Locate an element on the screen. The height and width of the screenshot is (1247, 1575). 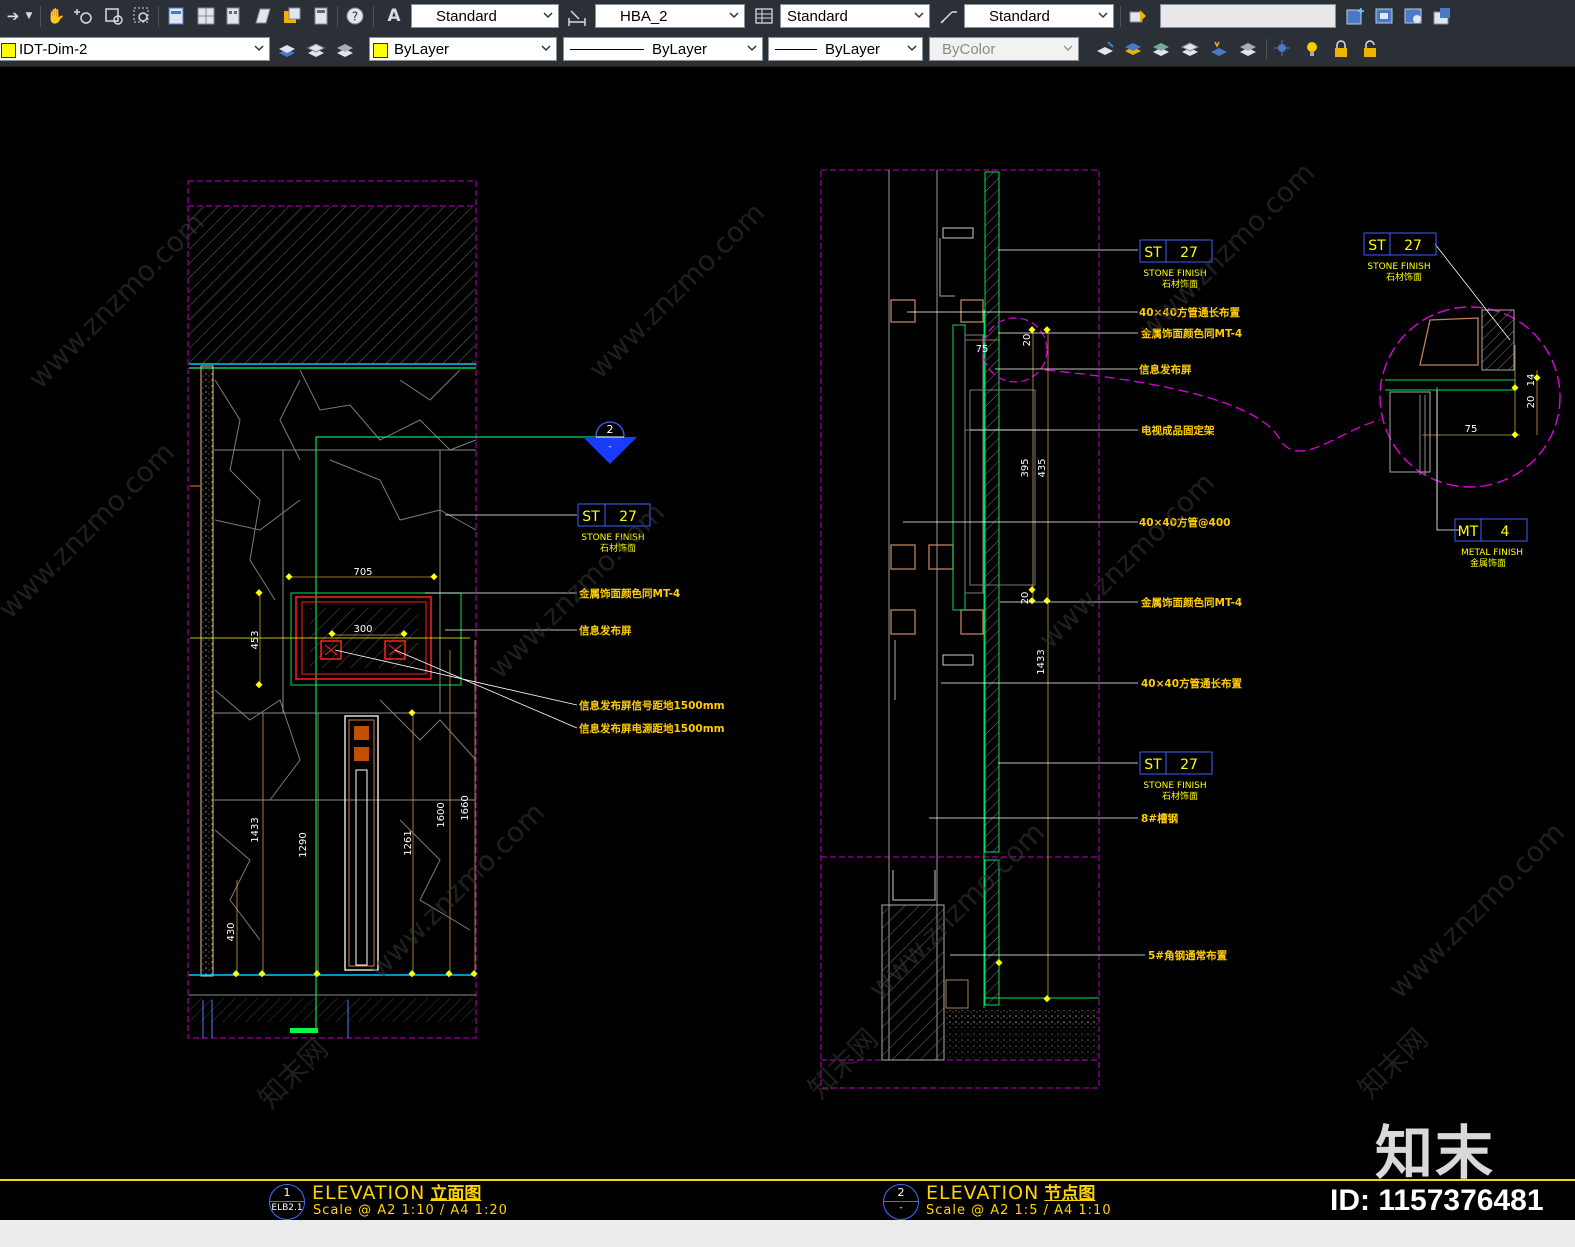
svg-text: 电视成品固定架 is located at coordinates (1178, 430).